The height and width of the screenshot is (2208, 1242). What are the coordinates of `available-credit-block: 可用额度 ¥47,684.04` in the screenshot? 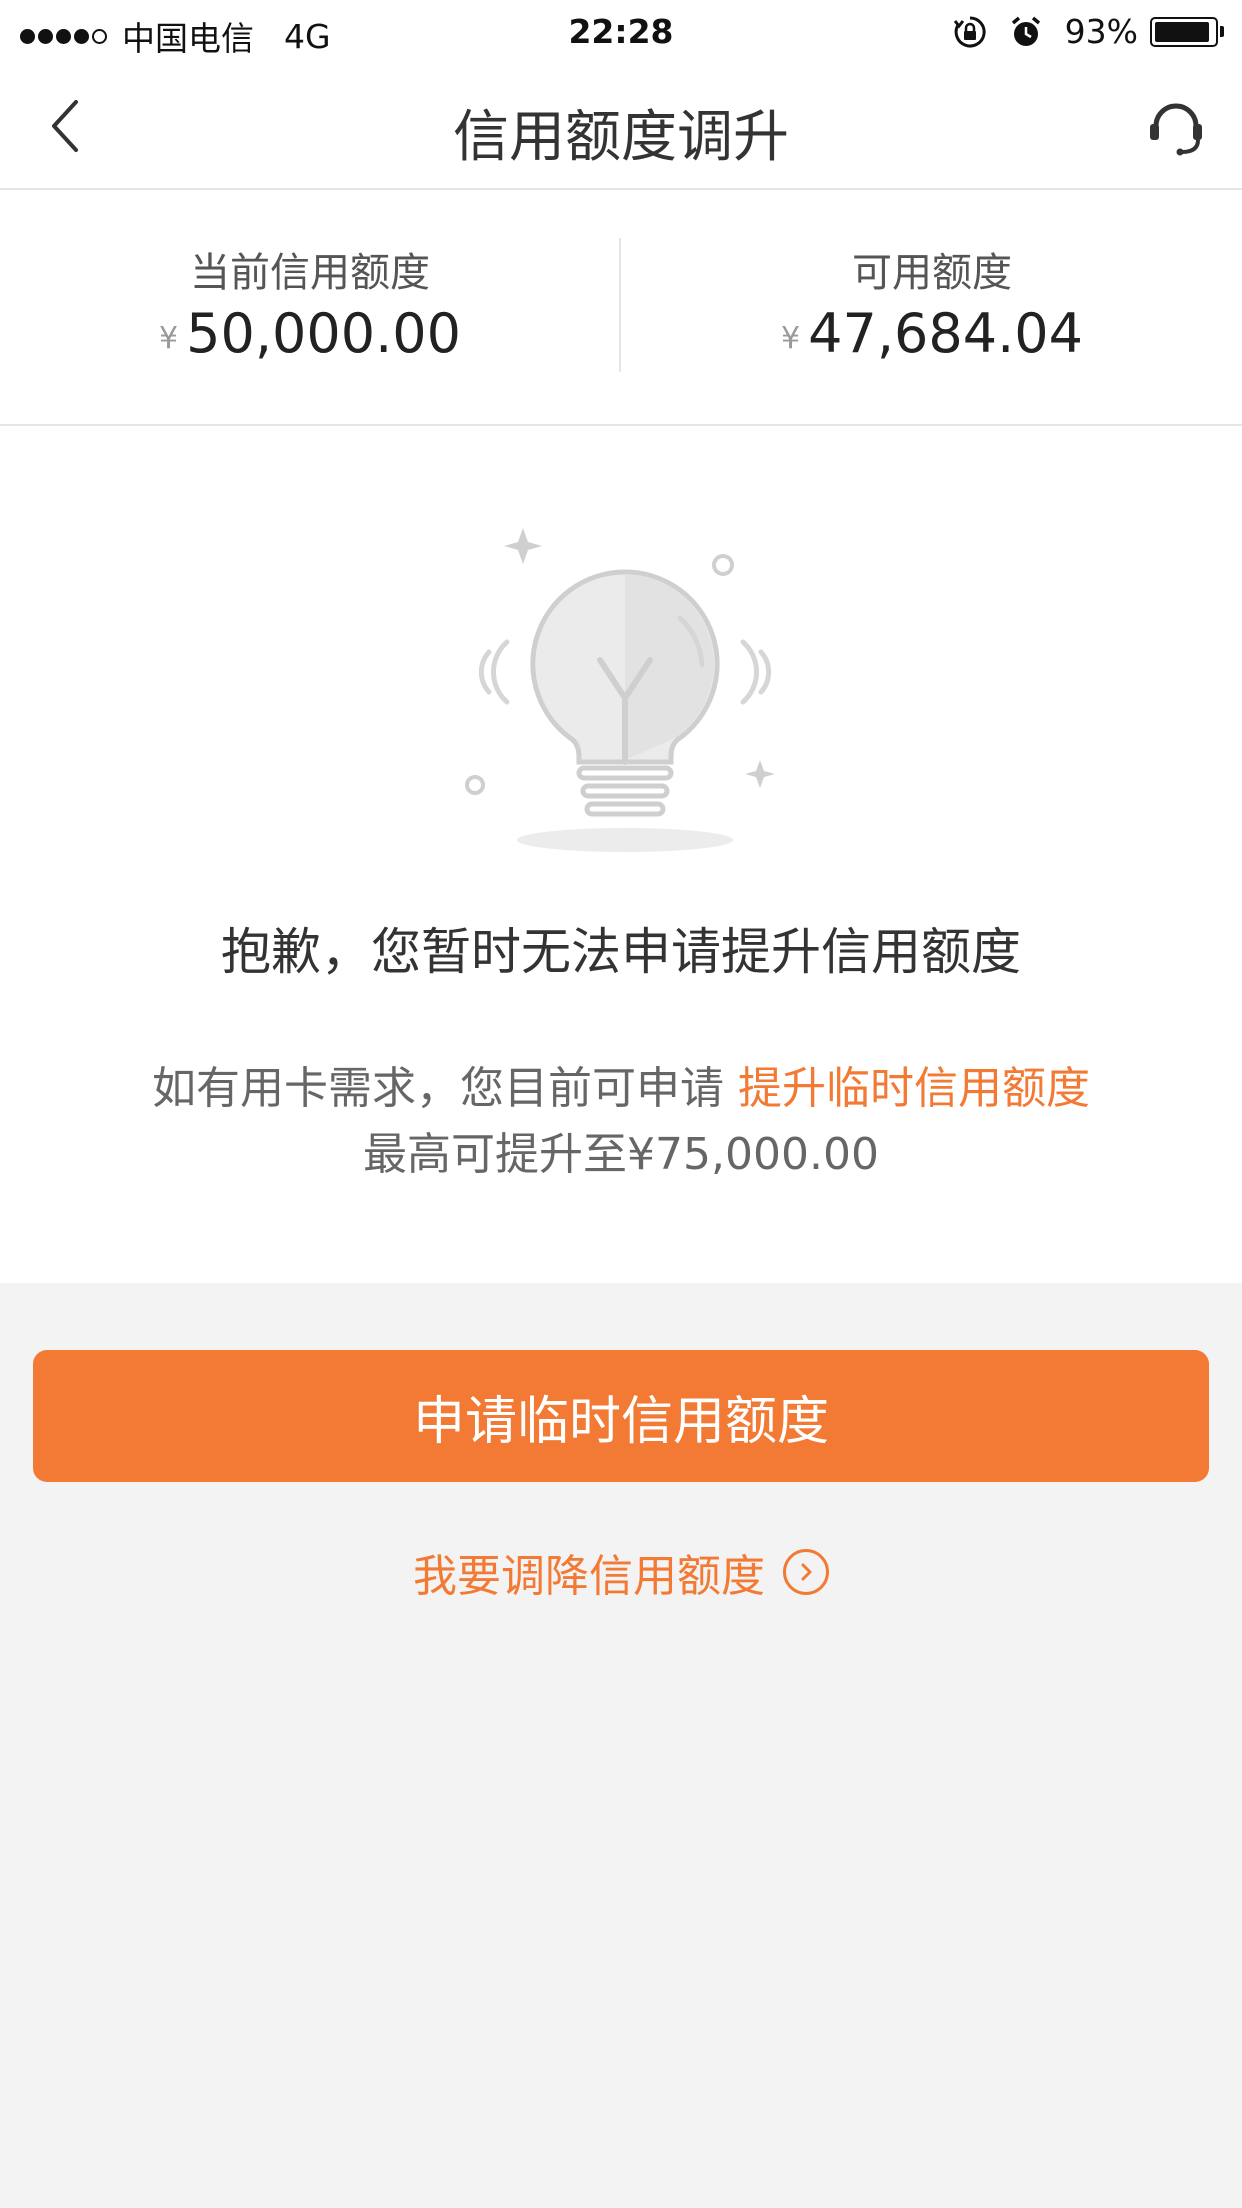 It's located at (932, 307).